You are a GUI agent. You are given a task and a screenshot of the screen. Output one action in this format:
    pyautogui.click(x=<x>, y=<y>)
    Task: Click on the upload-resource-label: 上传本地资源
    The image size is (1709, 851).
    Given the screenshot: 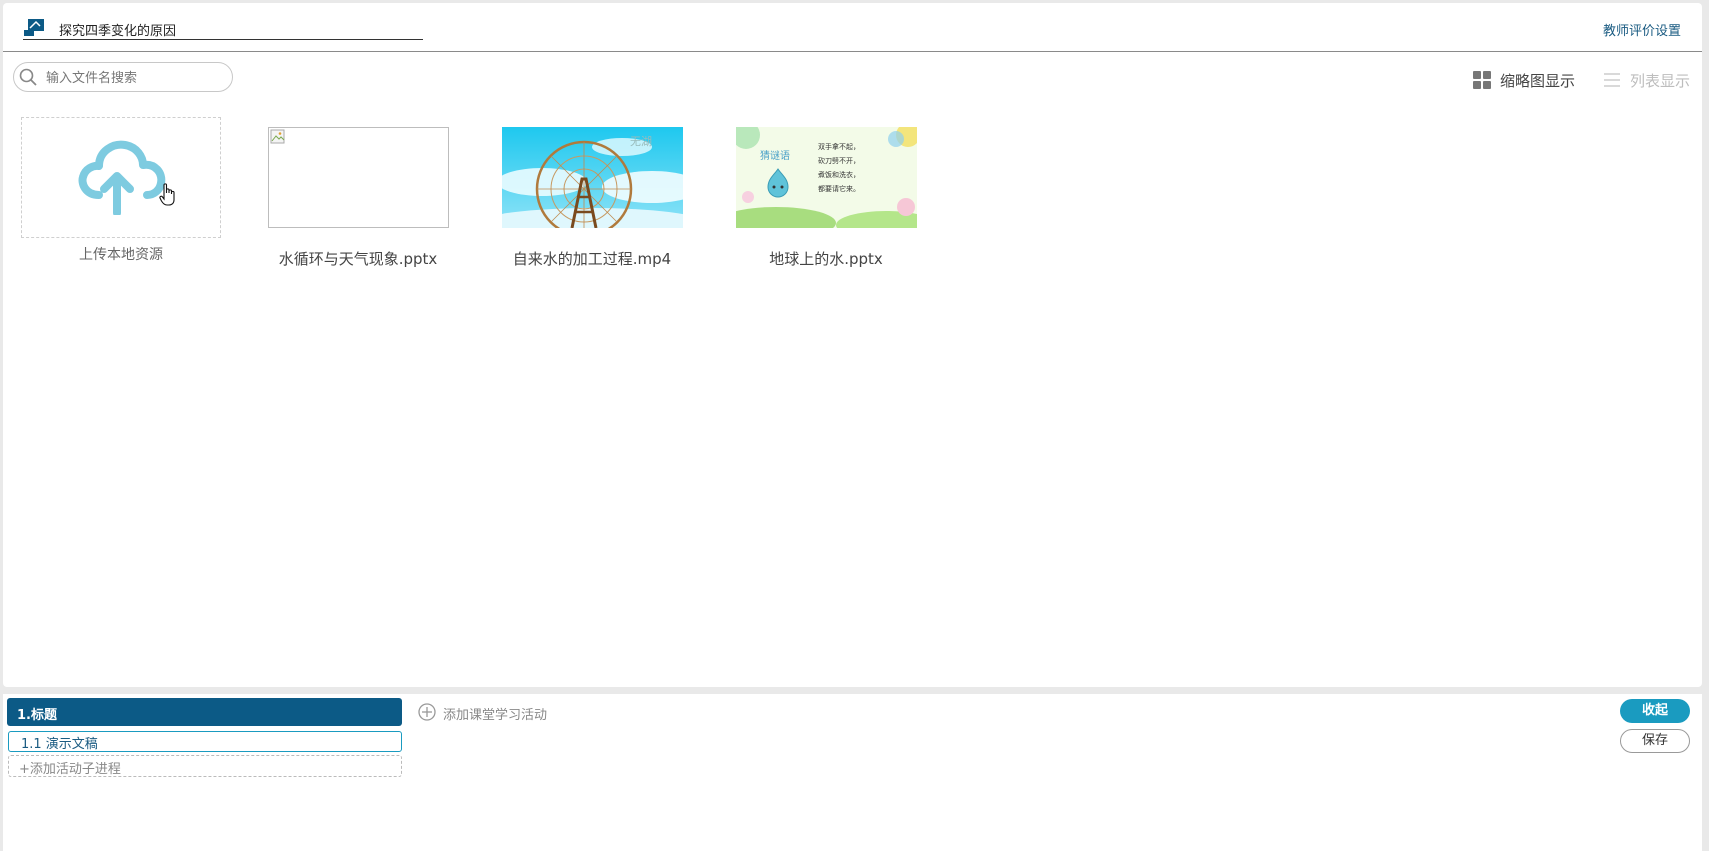 What is the action you would take?
    pyautogui.click(x=121, y=255)
    